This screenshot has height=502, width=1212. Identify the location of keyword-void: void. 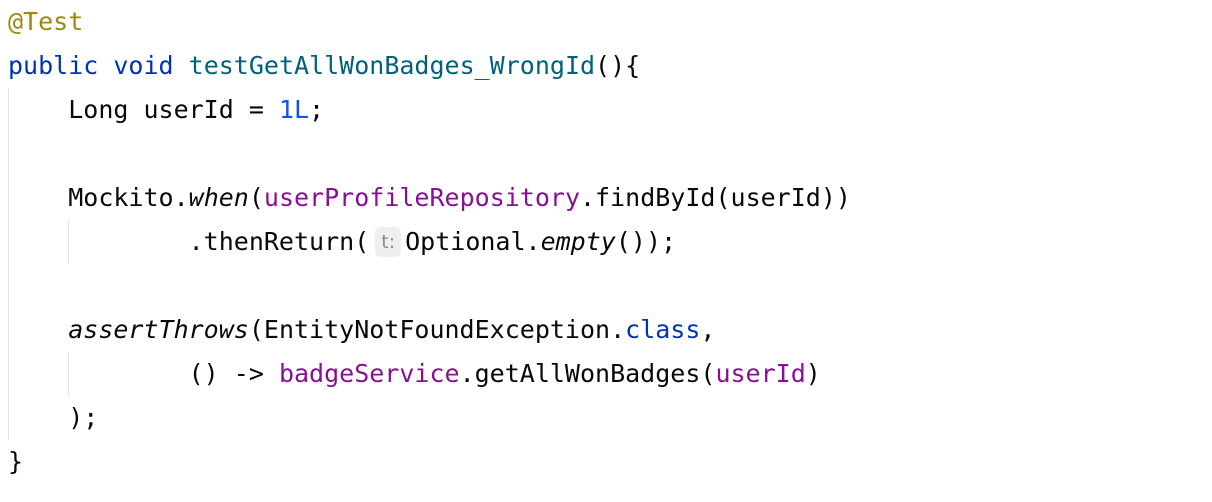
(143, 65).